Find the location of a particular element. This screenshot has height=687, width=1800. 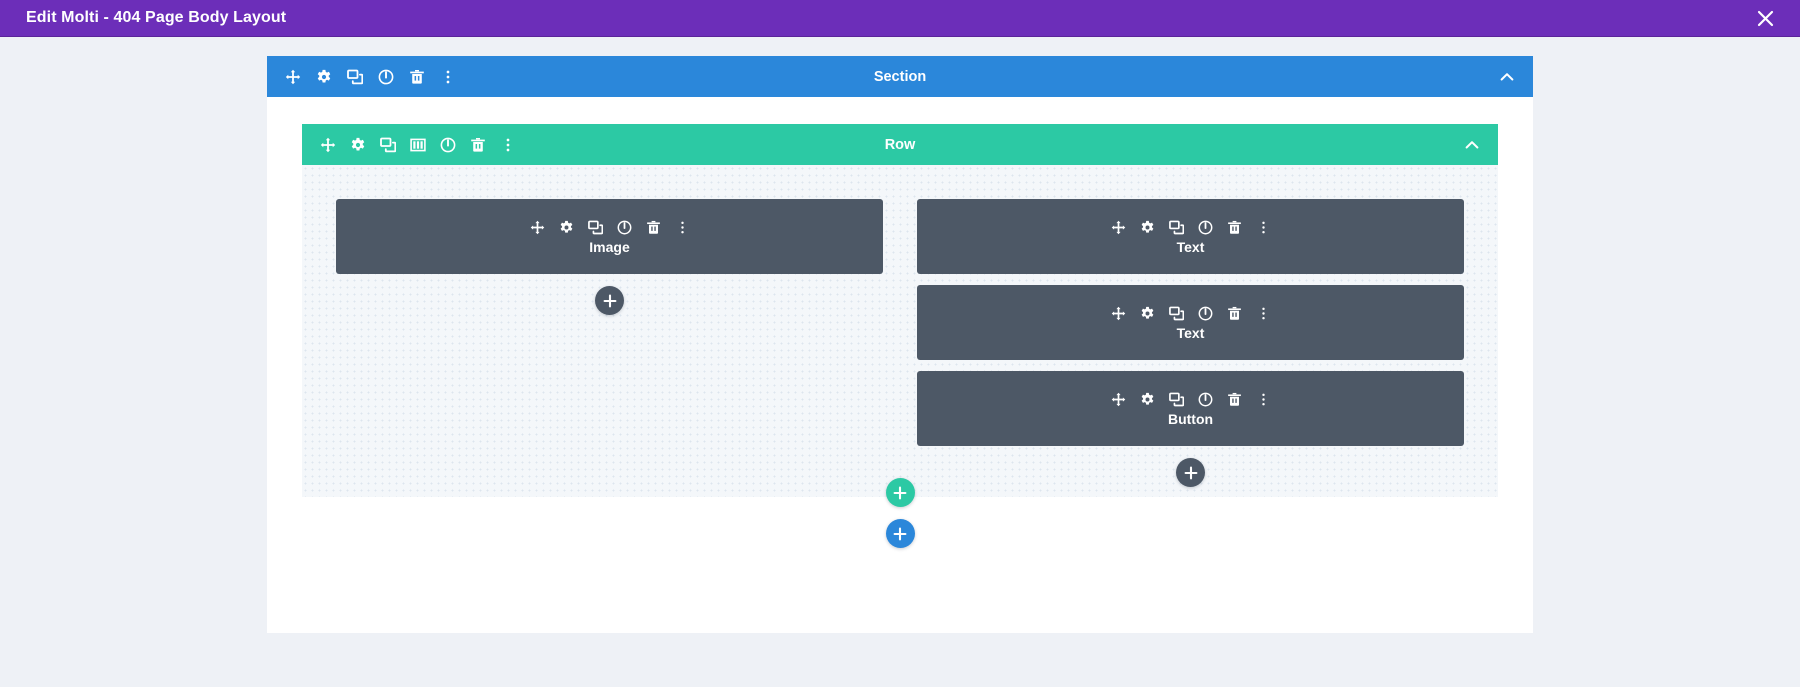

add-row-wrap is located at coordinates (900, 492).